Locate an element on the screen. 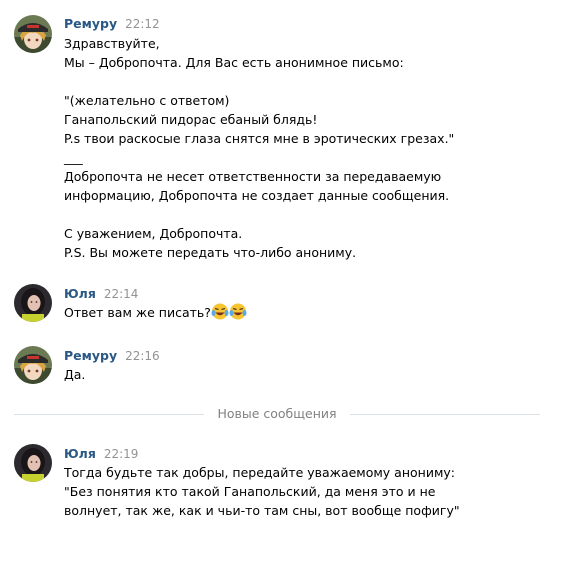 Image resolution: width=564 pixels, height=564 pixels. message-text: Ответ вам же писать? is located at coordinates (137, 312).